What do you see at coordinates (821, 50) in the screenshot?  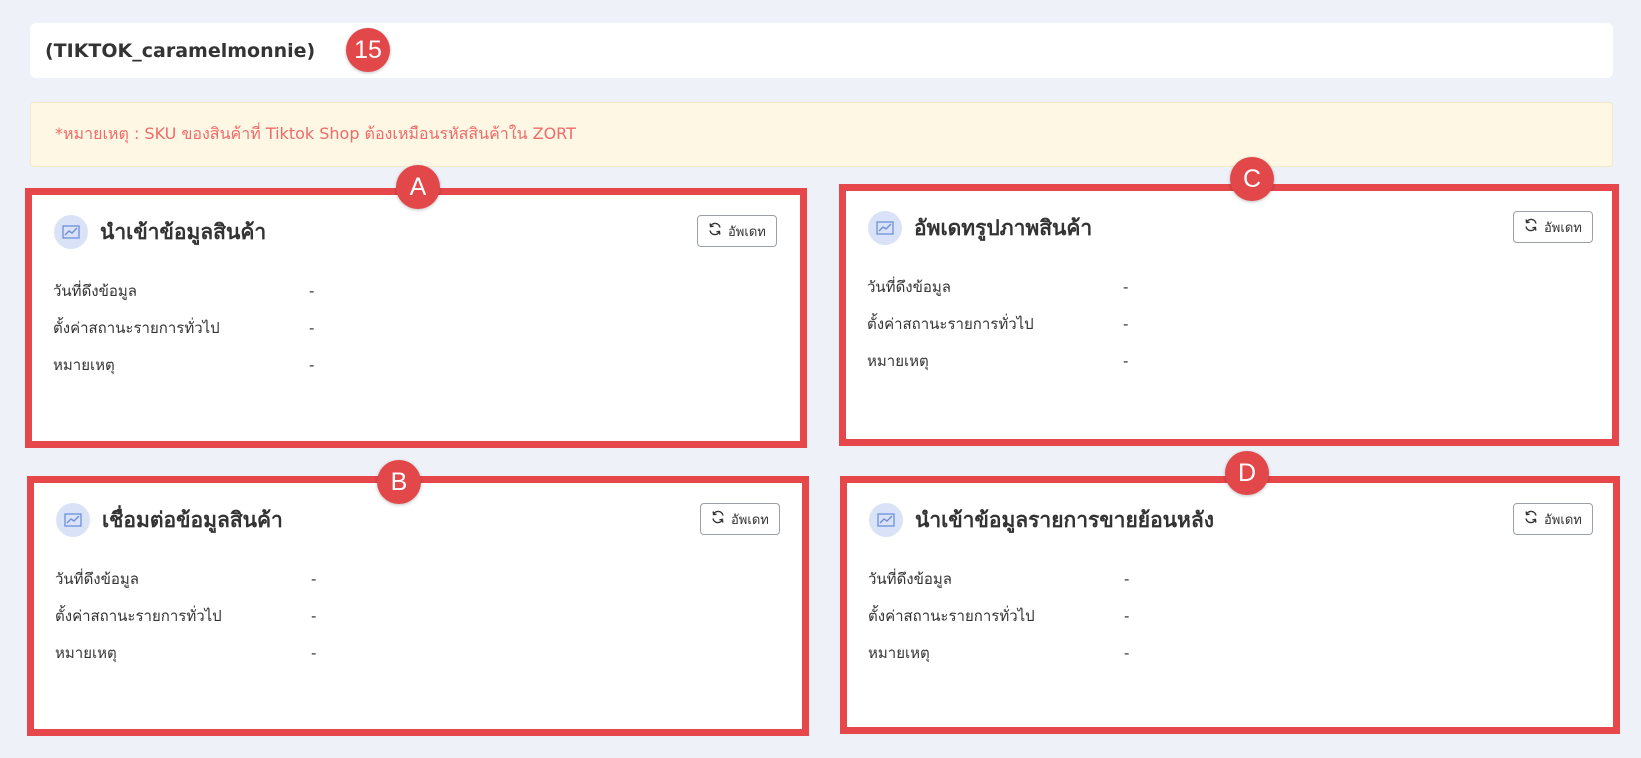 I see `shop-header: (TIKTOK_caramelmonnie)` at bounding box center [821, 50].